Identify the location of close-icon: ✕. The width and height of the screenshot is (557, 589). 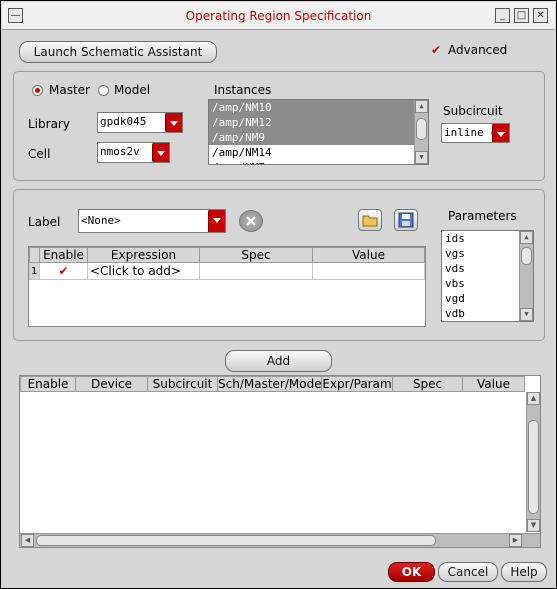
(540, 15).